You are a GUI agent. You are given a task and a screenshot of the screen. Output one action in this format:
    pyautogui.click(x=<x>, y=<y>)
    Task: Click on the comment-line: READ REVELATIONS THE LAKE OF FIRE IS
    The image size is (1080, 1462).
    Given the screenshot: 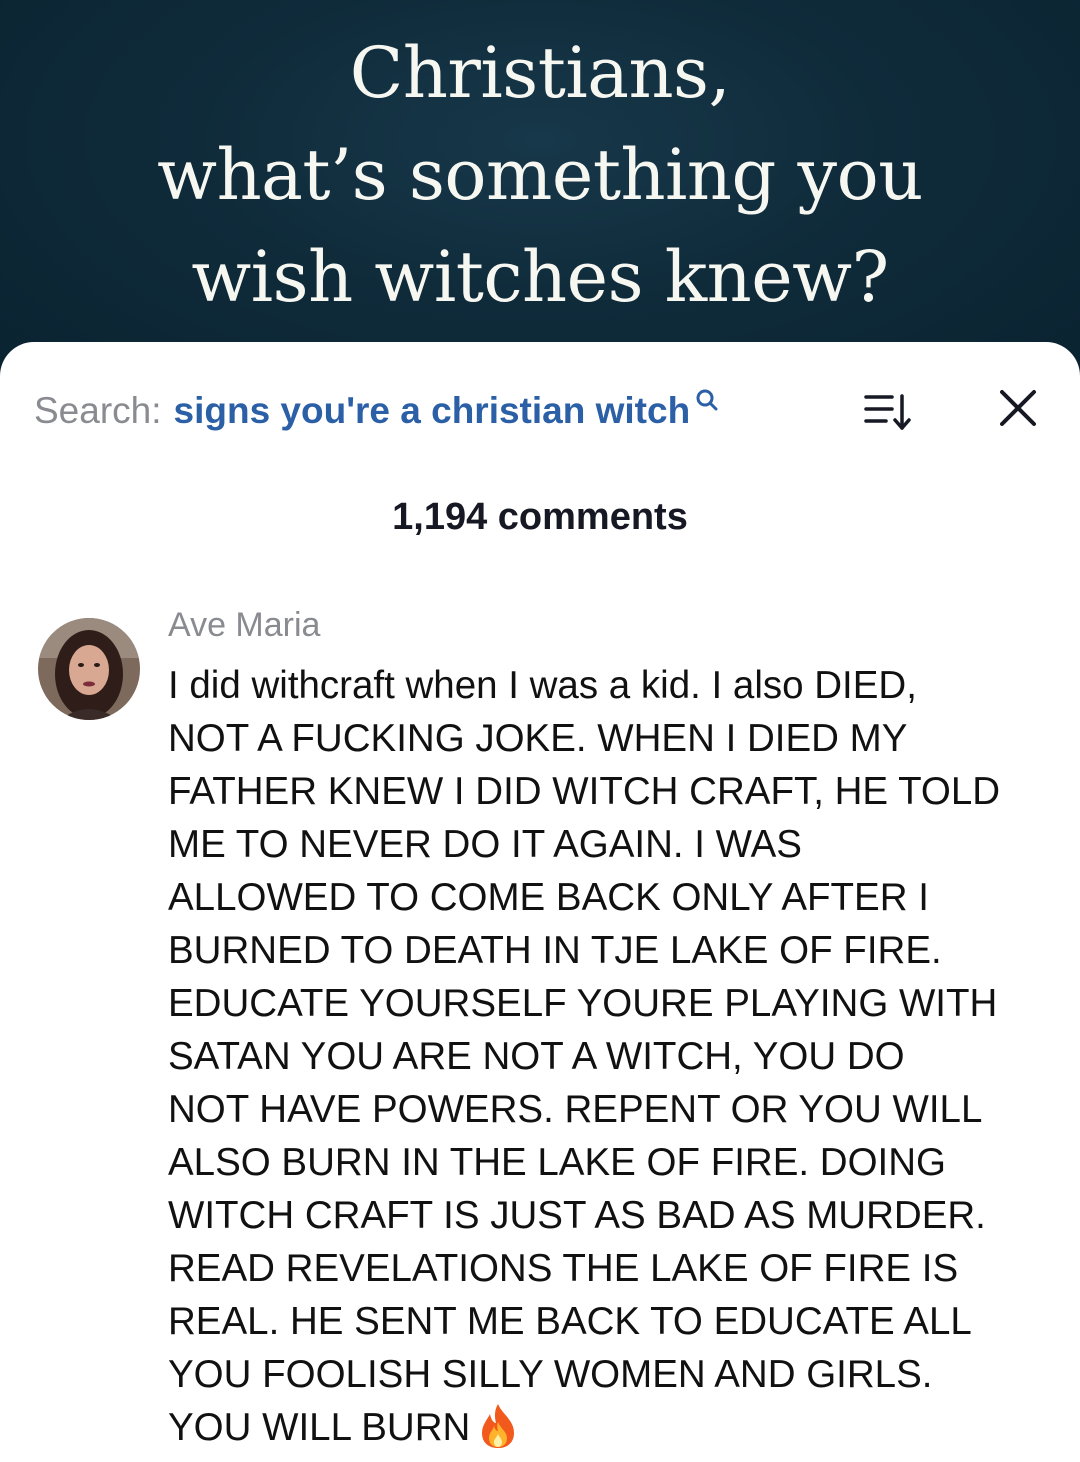 What is the action you would take?
    pyautogui.click(x=563, y=1268)
    